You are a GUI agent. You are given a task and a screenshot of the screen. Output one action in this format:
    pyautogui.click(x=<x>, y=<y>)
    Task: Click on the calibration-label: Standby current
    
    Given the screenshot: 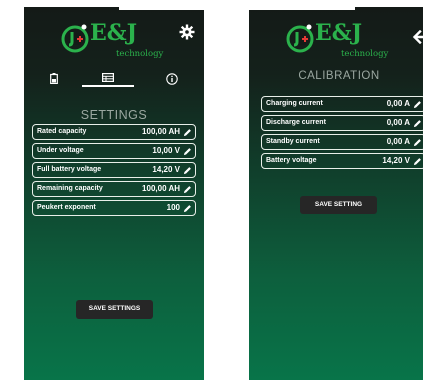 What is the action you would take?
    pyautogui.click(x=293, y=141)
    